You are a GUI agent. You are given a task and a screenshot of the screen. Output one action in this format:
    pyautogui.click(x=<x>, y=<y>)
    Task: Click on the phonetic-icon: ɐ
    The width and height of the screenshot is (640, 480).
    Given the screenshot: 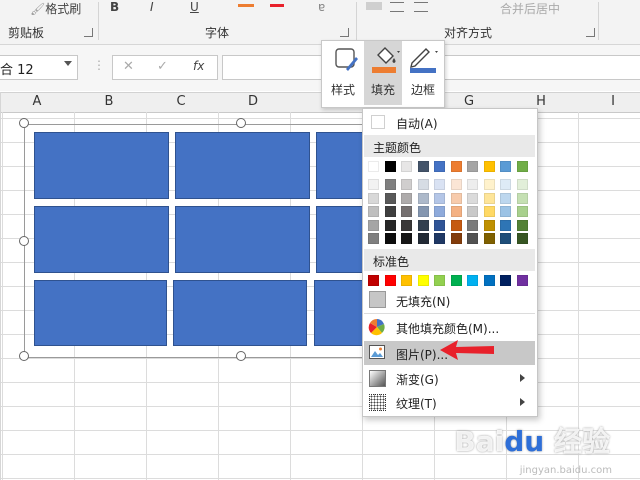 What is the action you would take?
    pyautogui.click(x=321, y=7)
    